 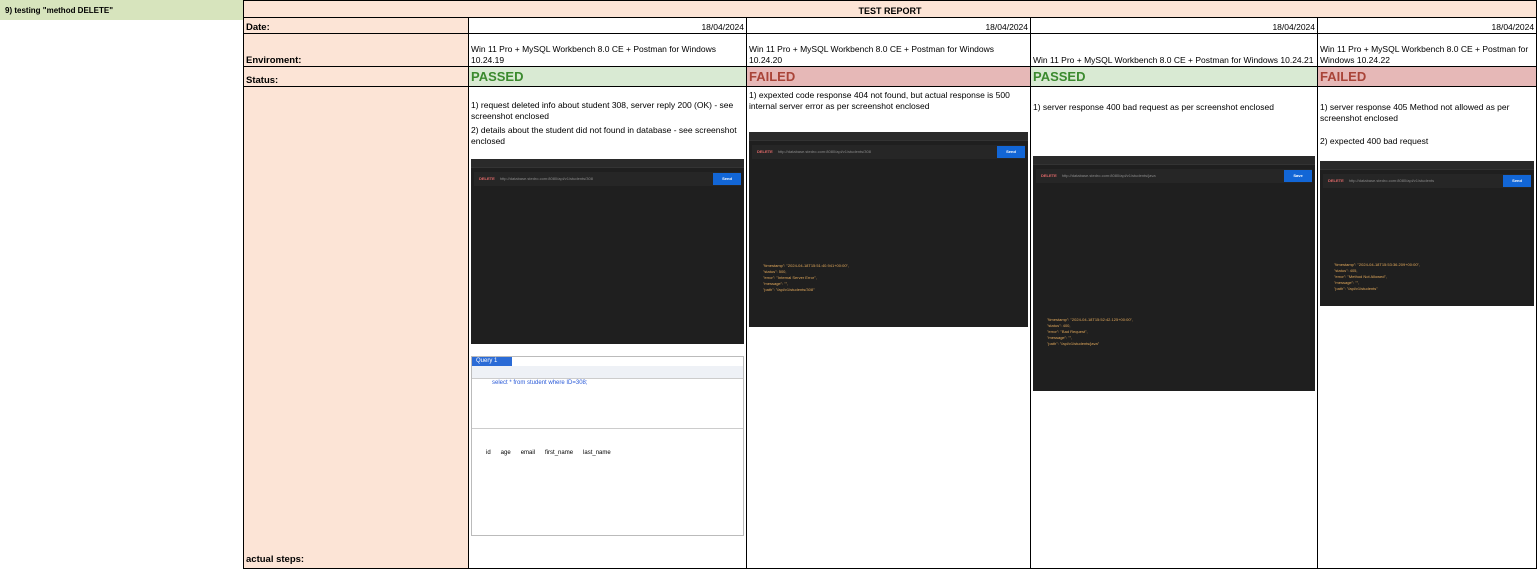 I want to click on result-column: last_name, so click(x=597, y=453).